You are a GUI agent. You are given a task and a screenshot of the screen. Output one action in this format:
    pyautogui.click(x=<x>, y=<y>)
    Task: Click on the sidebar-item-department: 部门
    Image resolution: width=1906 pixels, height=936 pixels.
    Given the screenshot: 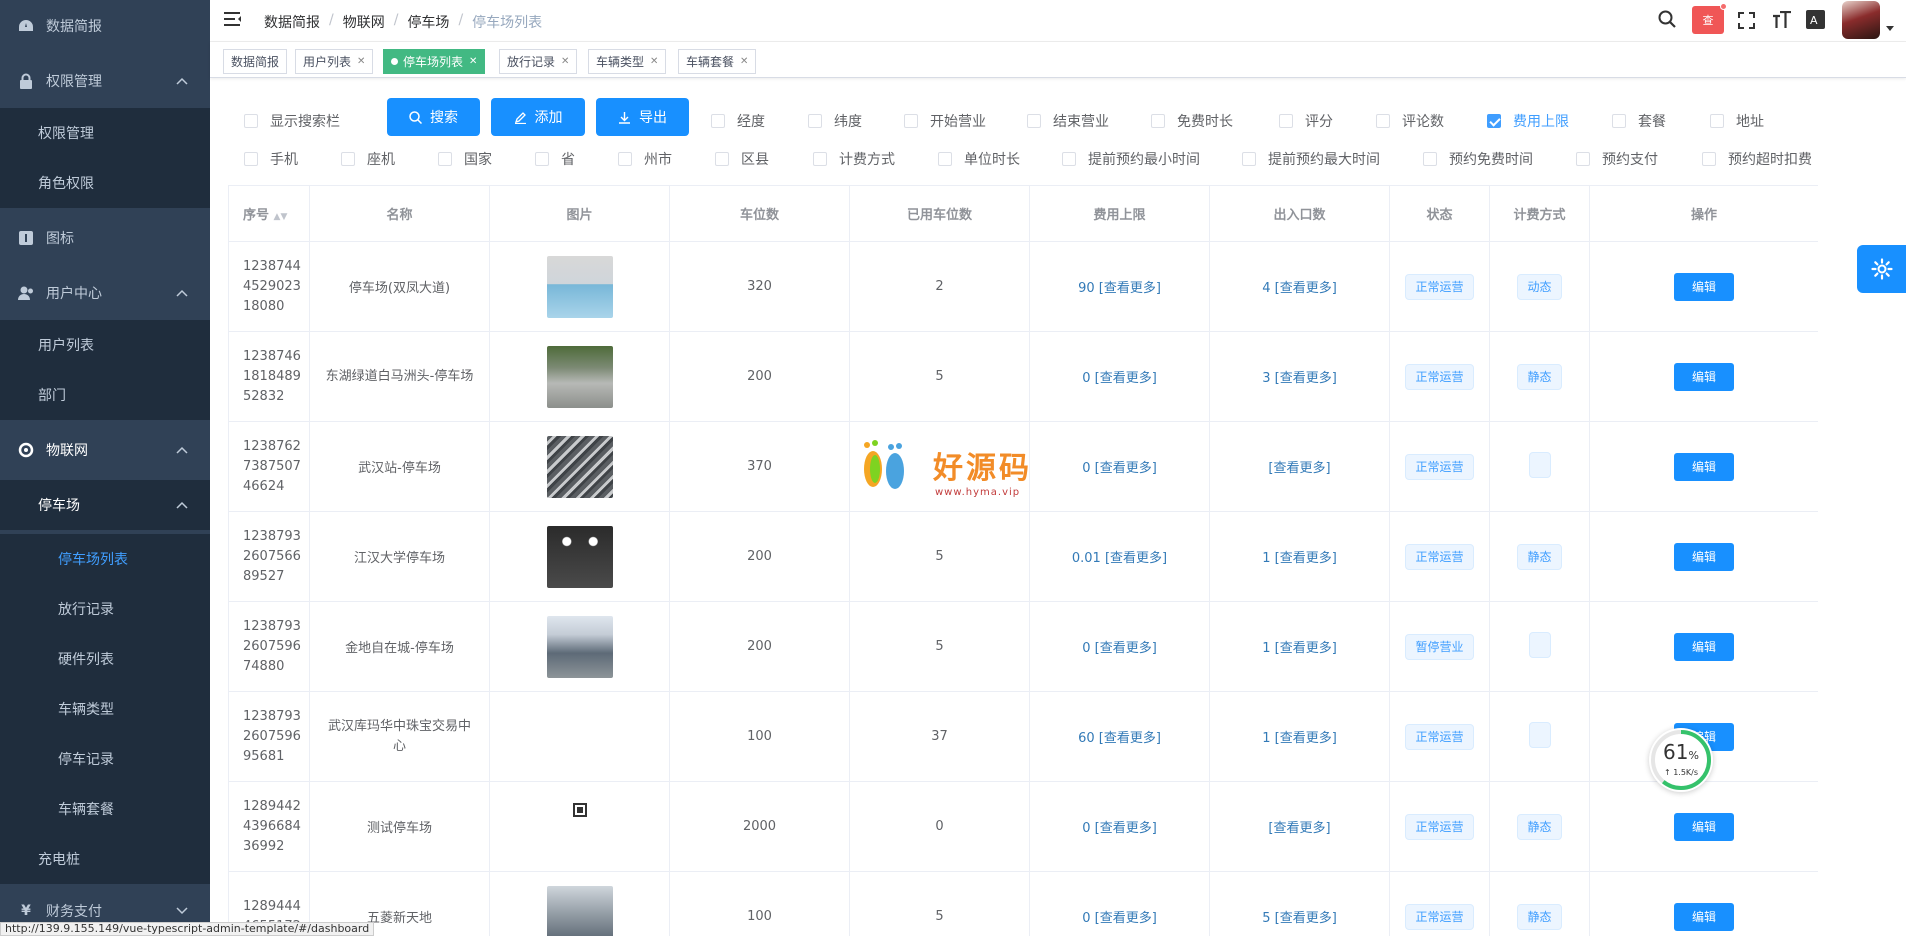 What is the action you would take?
    pyautogui.click(x=105, y=395)
    